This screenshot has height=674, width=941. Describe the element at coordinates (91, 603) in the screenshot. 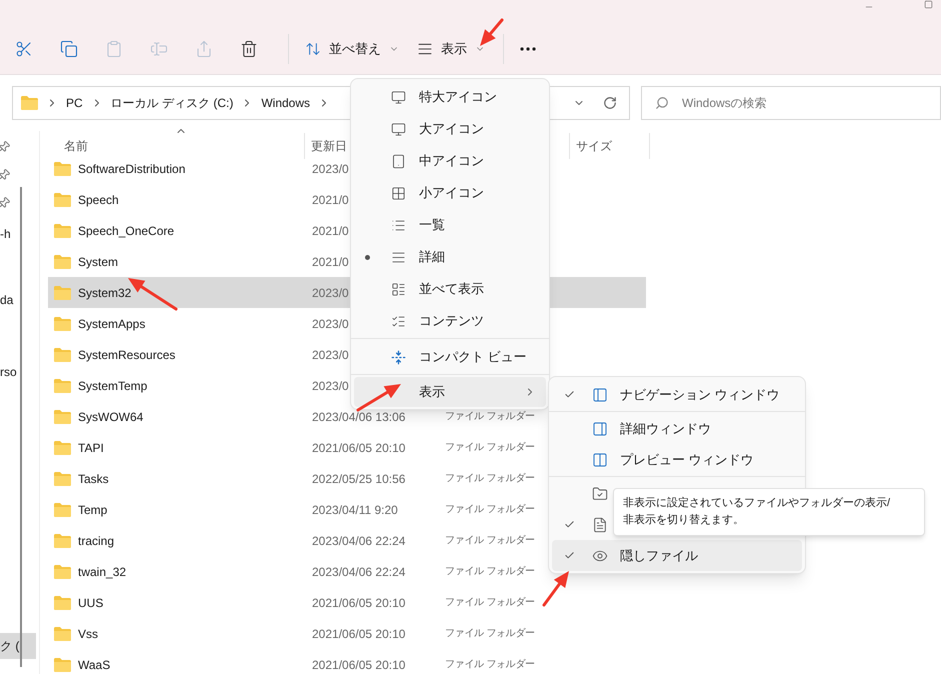

I see `file-name: UUS` at that location.